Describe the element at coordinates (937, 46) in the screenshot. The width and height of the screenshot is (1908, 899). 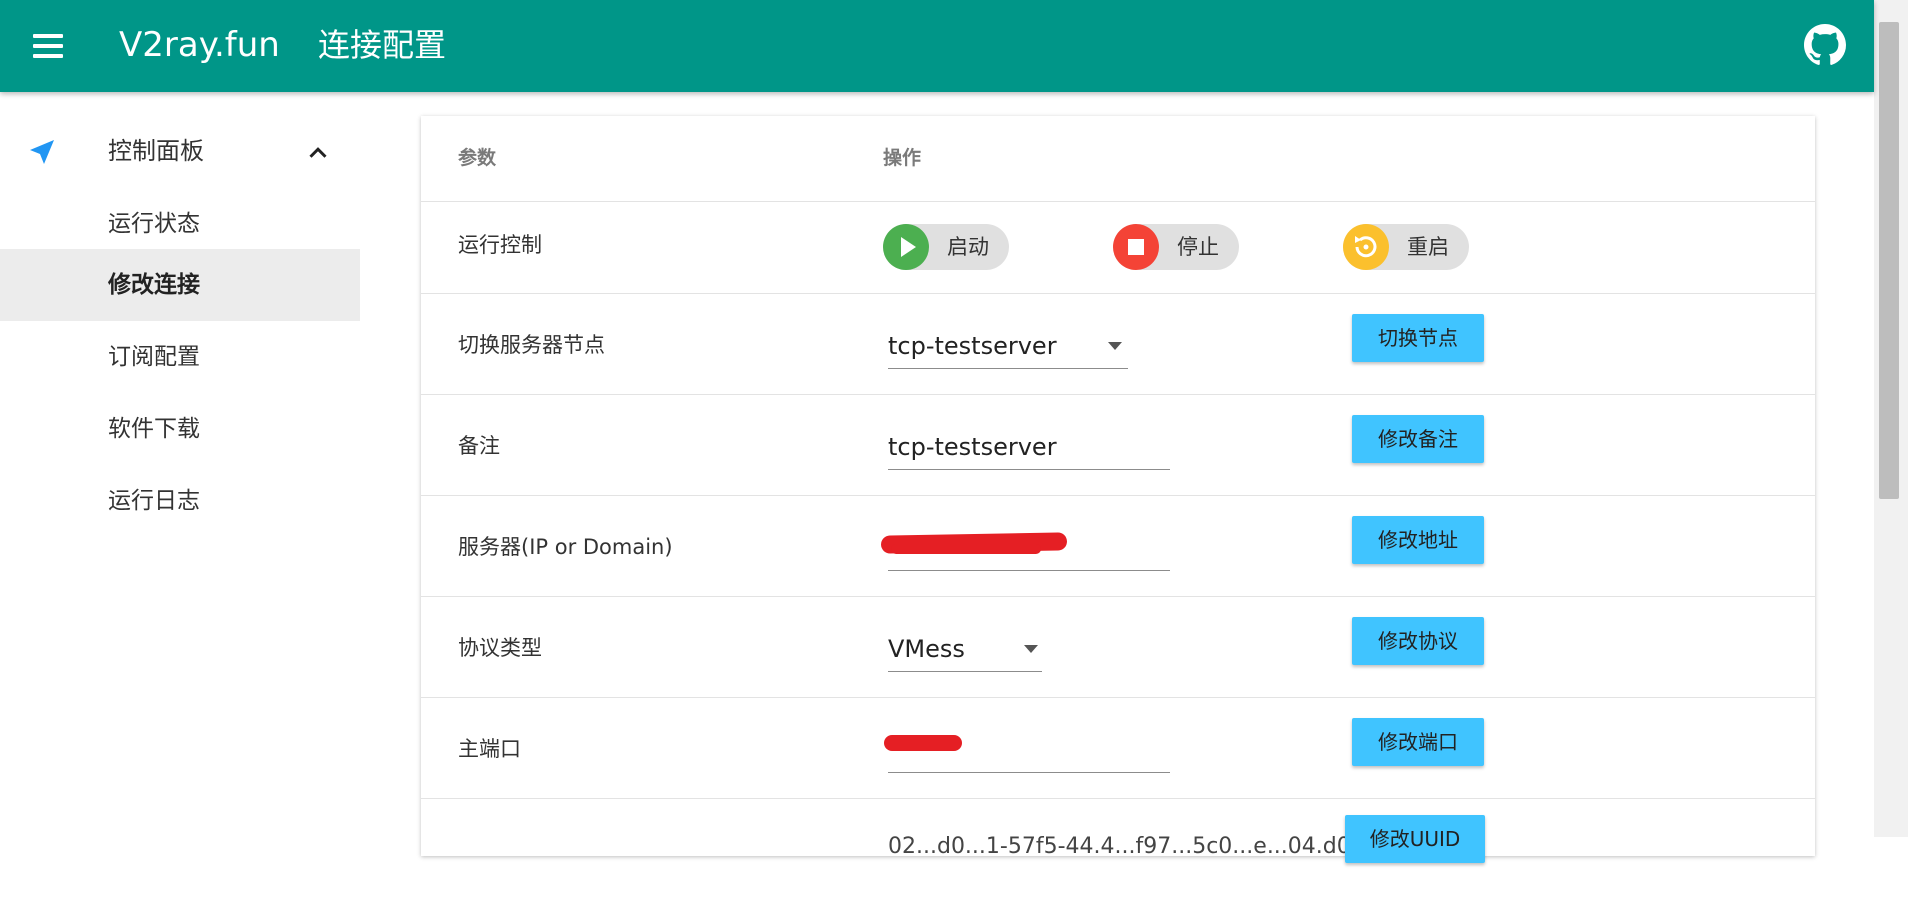
I see `app-bar: V2ray.fun 连接配置` at that location.